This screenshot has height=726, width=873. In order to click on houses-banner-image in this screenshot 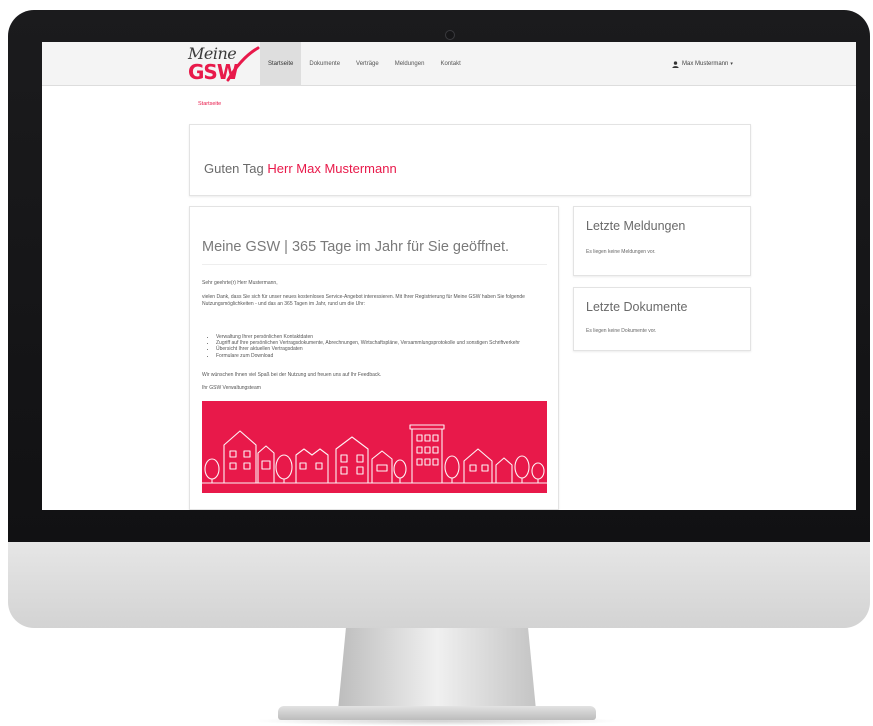, I will do `click(374, 447)`.